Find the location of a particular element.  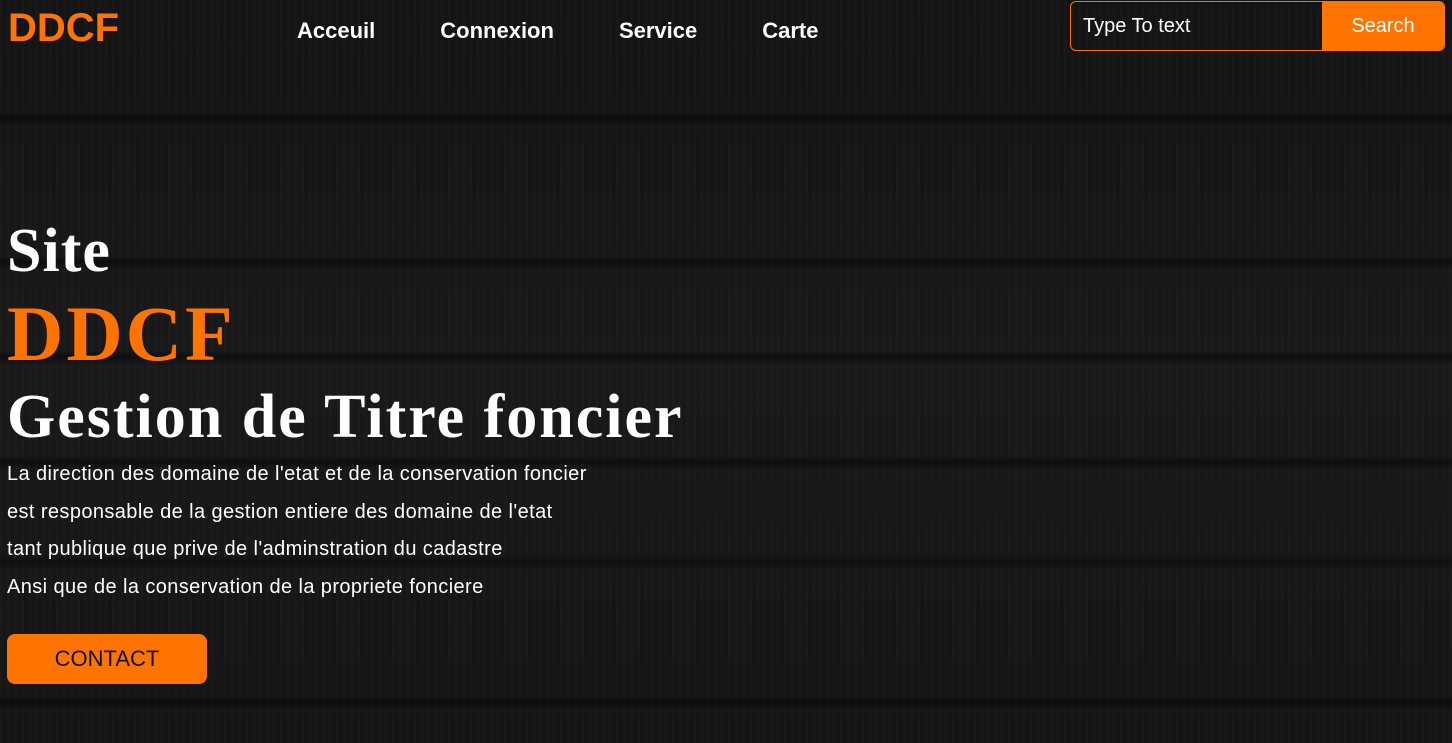

nav-link-connexion: Connexion is located at coordinates (497, 31).